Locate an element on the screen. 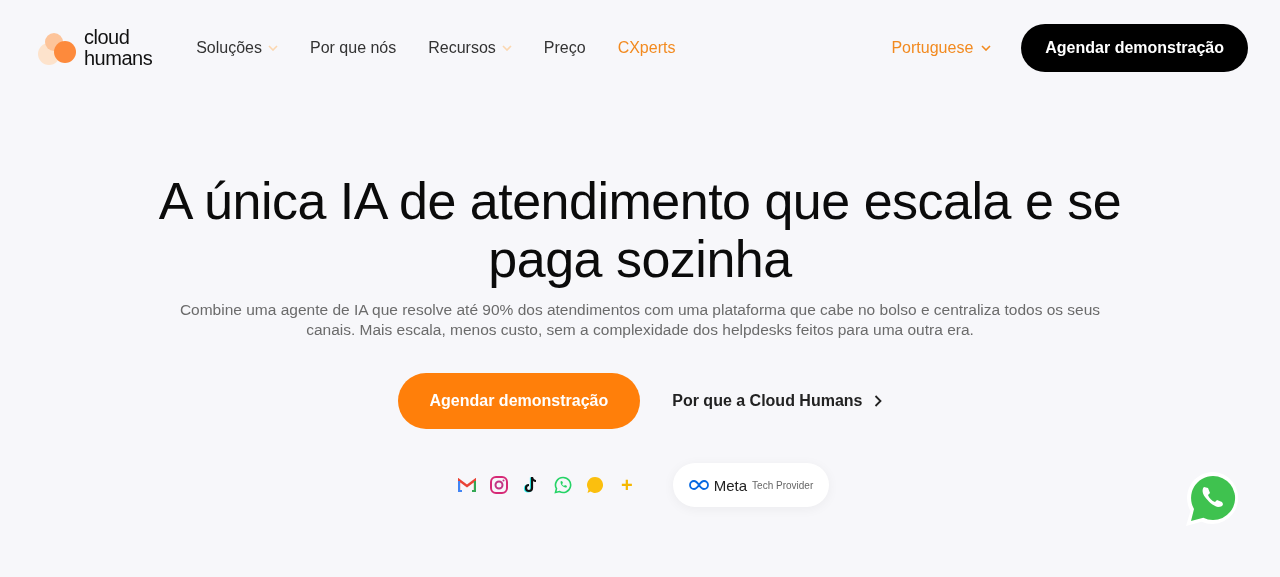 The image size is (1280, 577). badge-caption: Tech Provider is located at coordinates (783, 485).